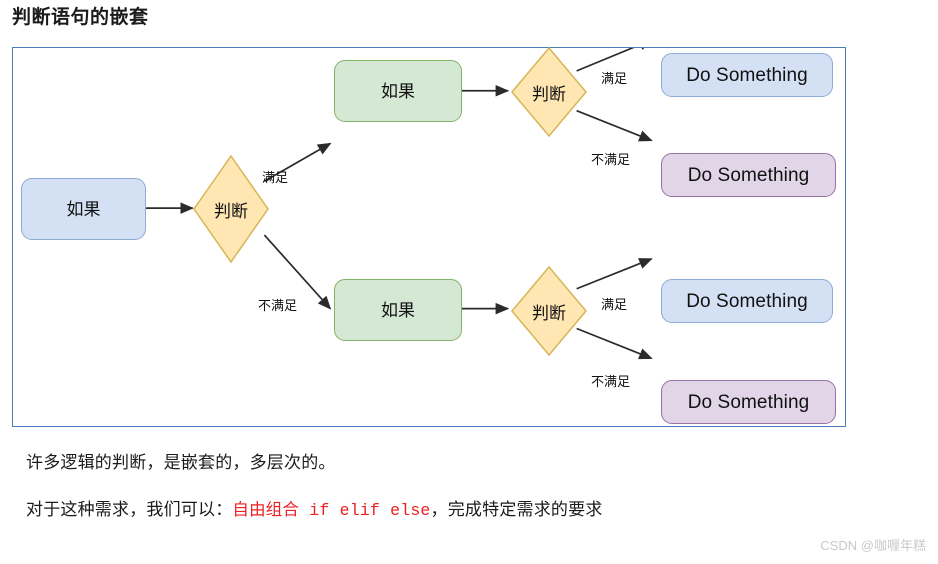 Image resolution: width=938 pixels, height=564 pixels. What do you see at coordinates (129, 509) in the screenshot?
I see `paragraph-usage-prefix: 对于这种需求，我们可以：` at bounding box center [129, 509].